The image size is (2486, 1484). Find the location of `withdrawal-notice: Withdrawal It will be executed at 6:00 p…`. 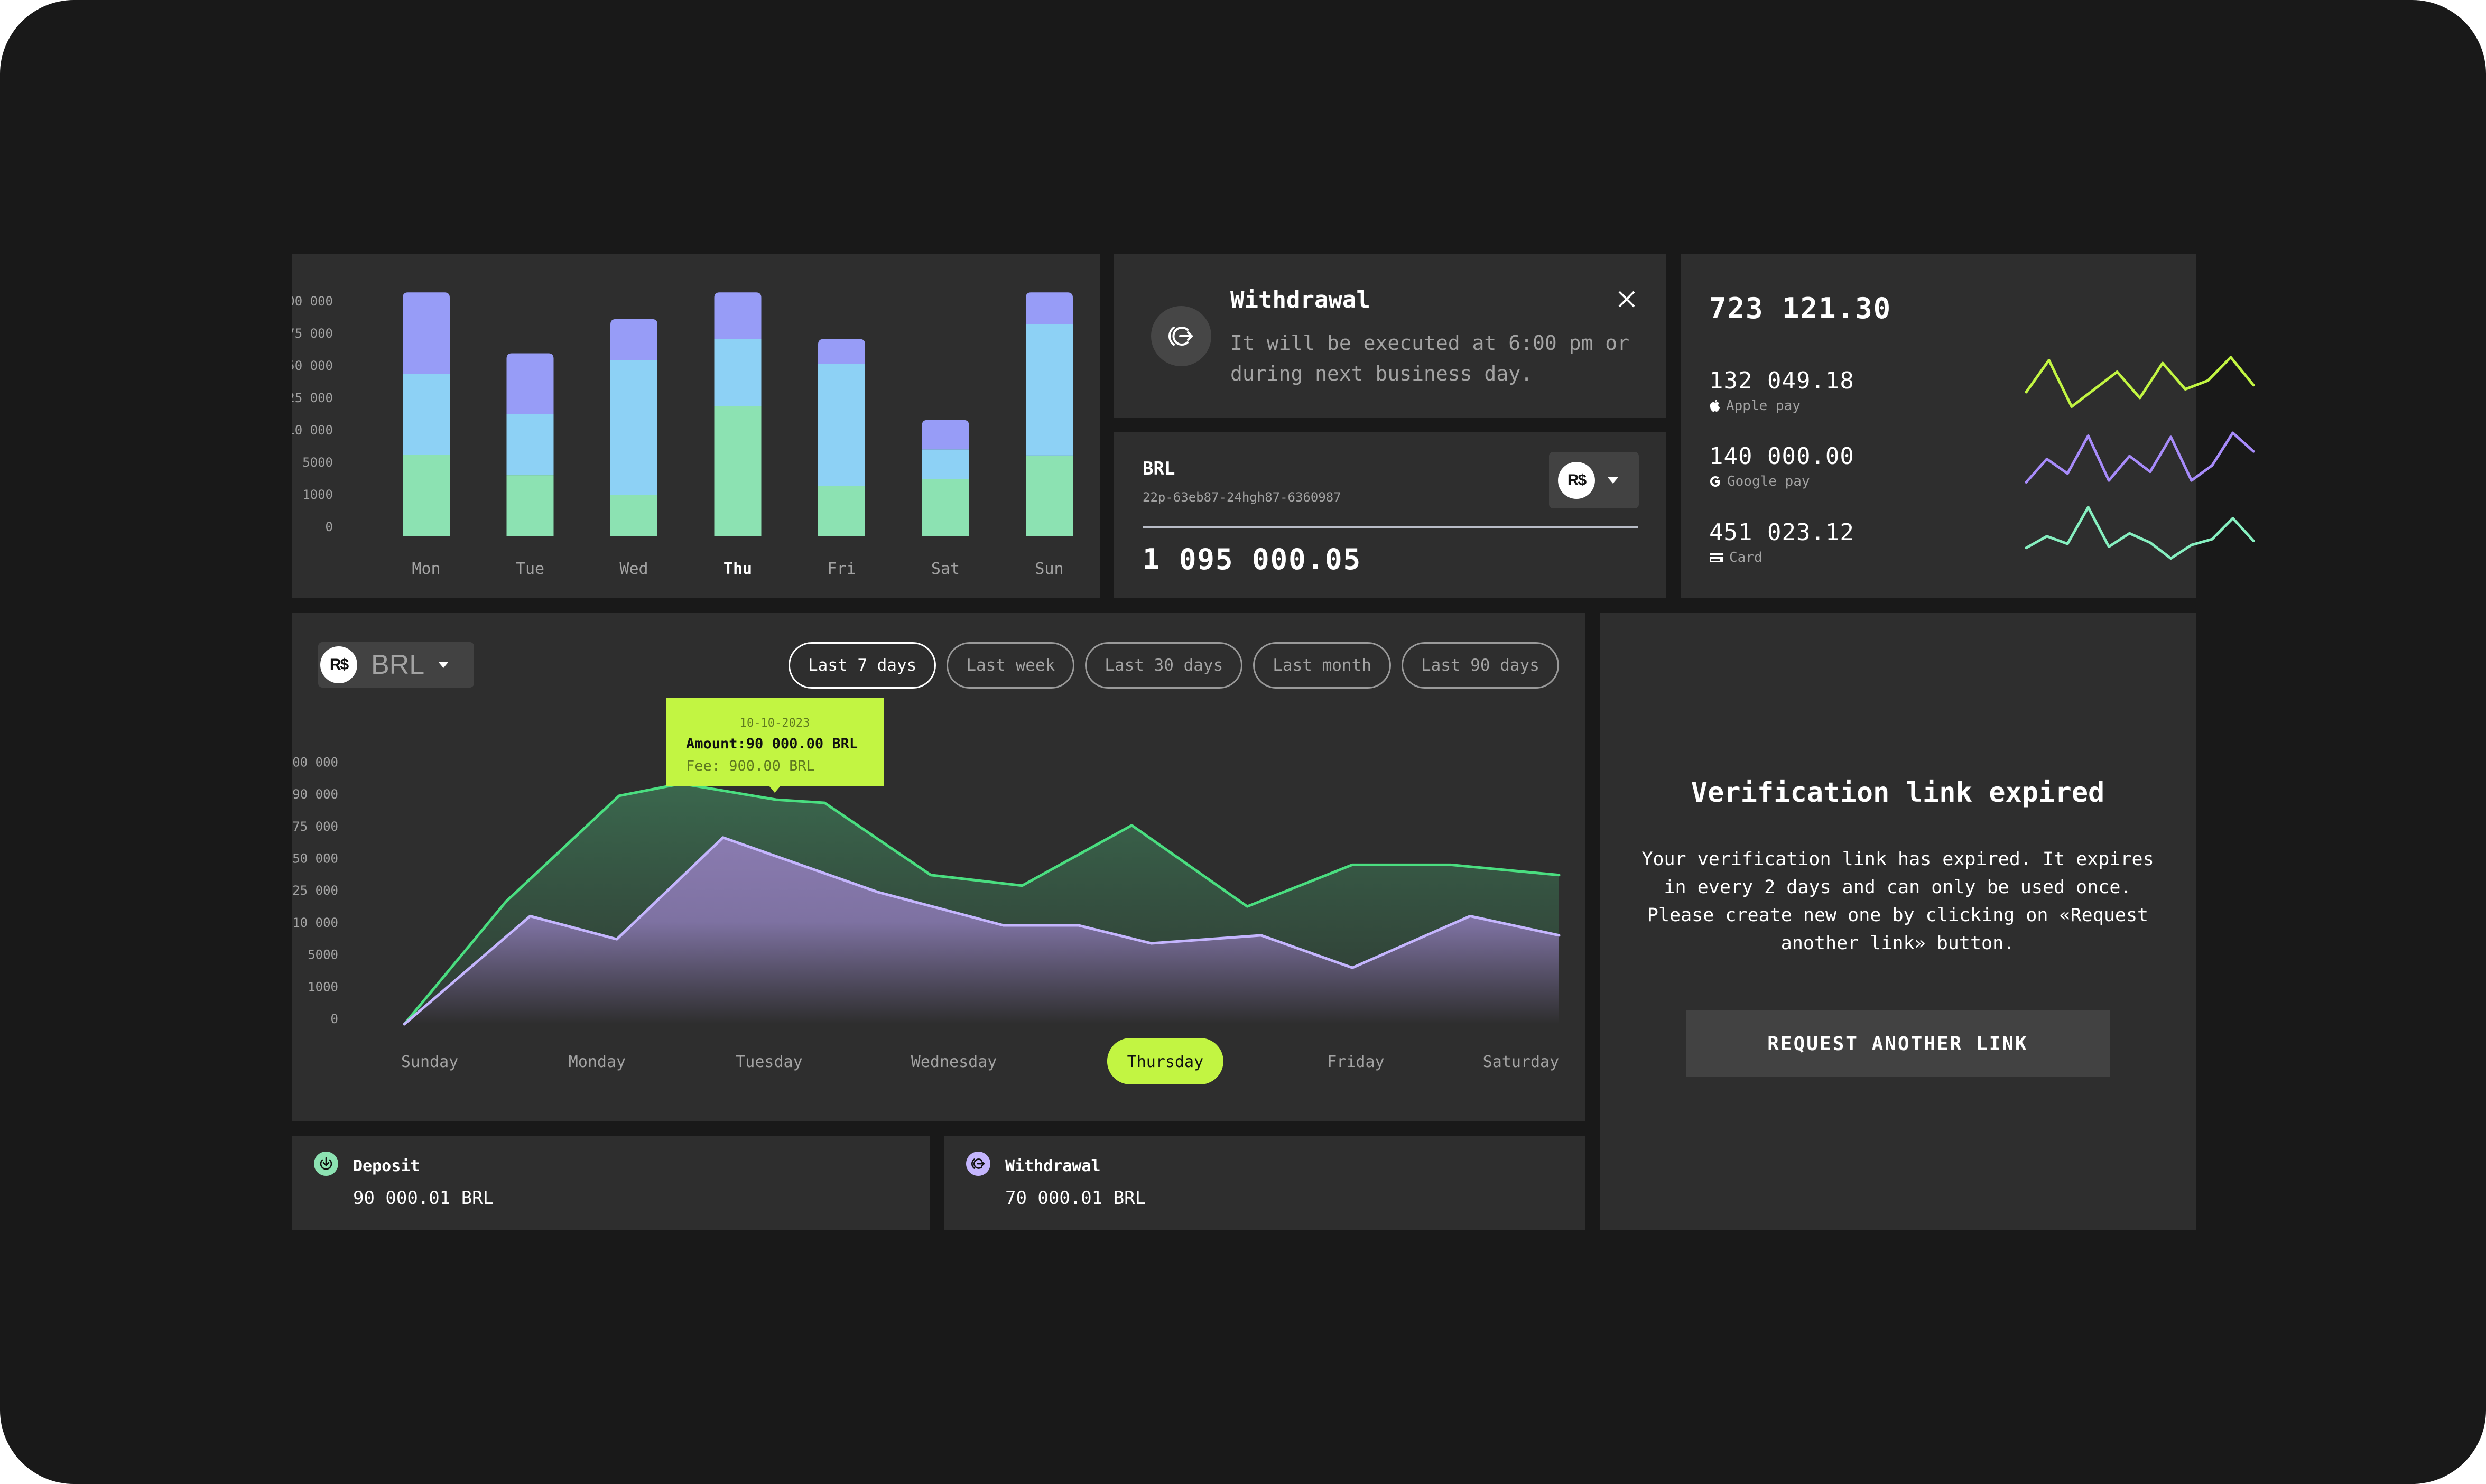

withdrawal-notice: Withdrawal It will be executed at 6:00 p… is located at coordinates (1390, 336).